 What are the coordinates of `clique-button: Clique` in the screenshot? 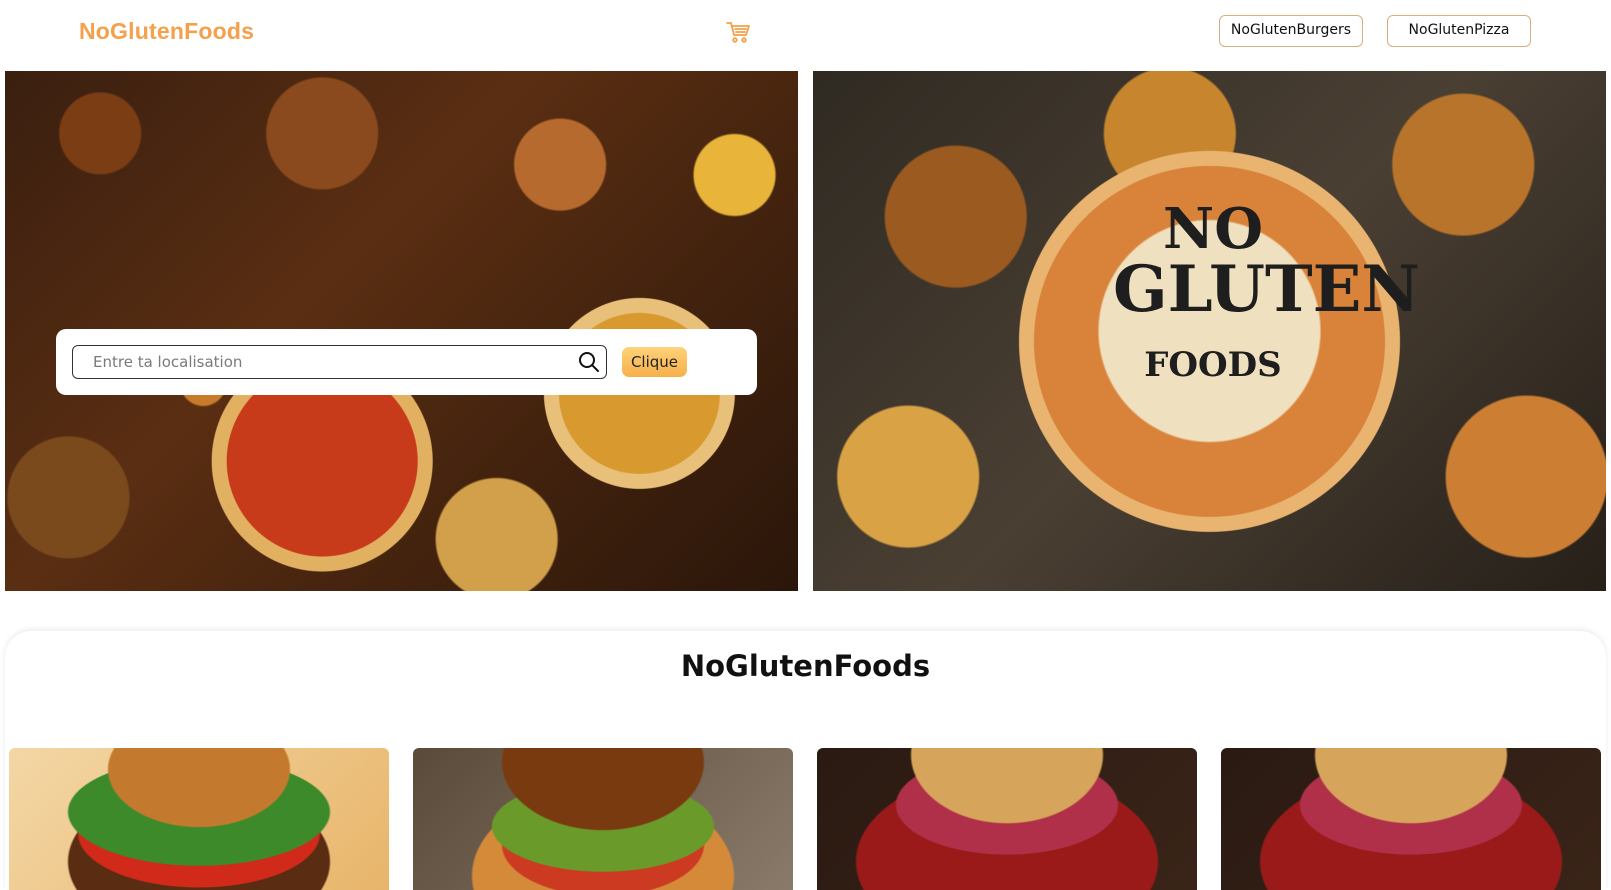 It's located at (654, 362).